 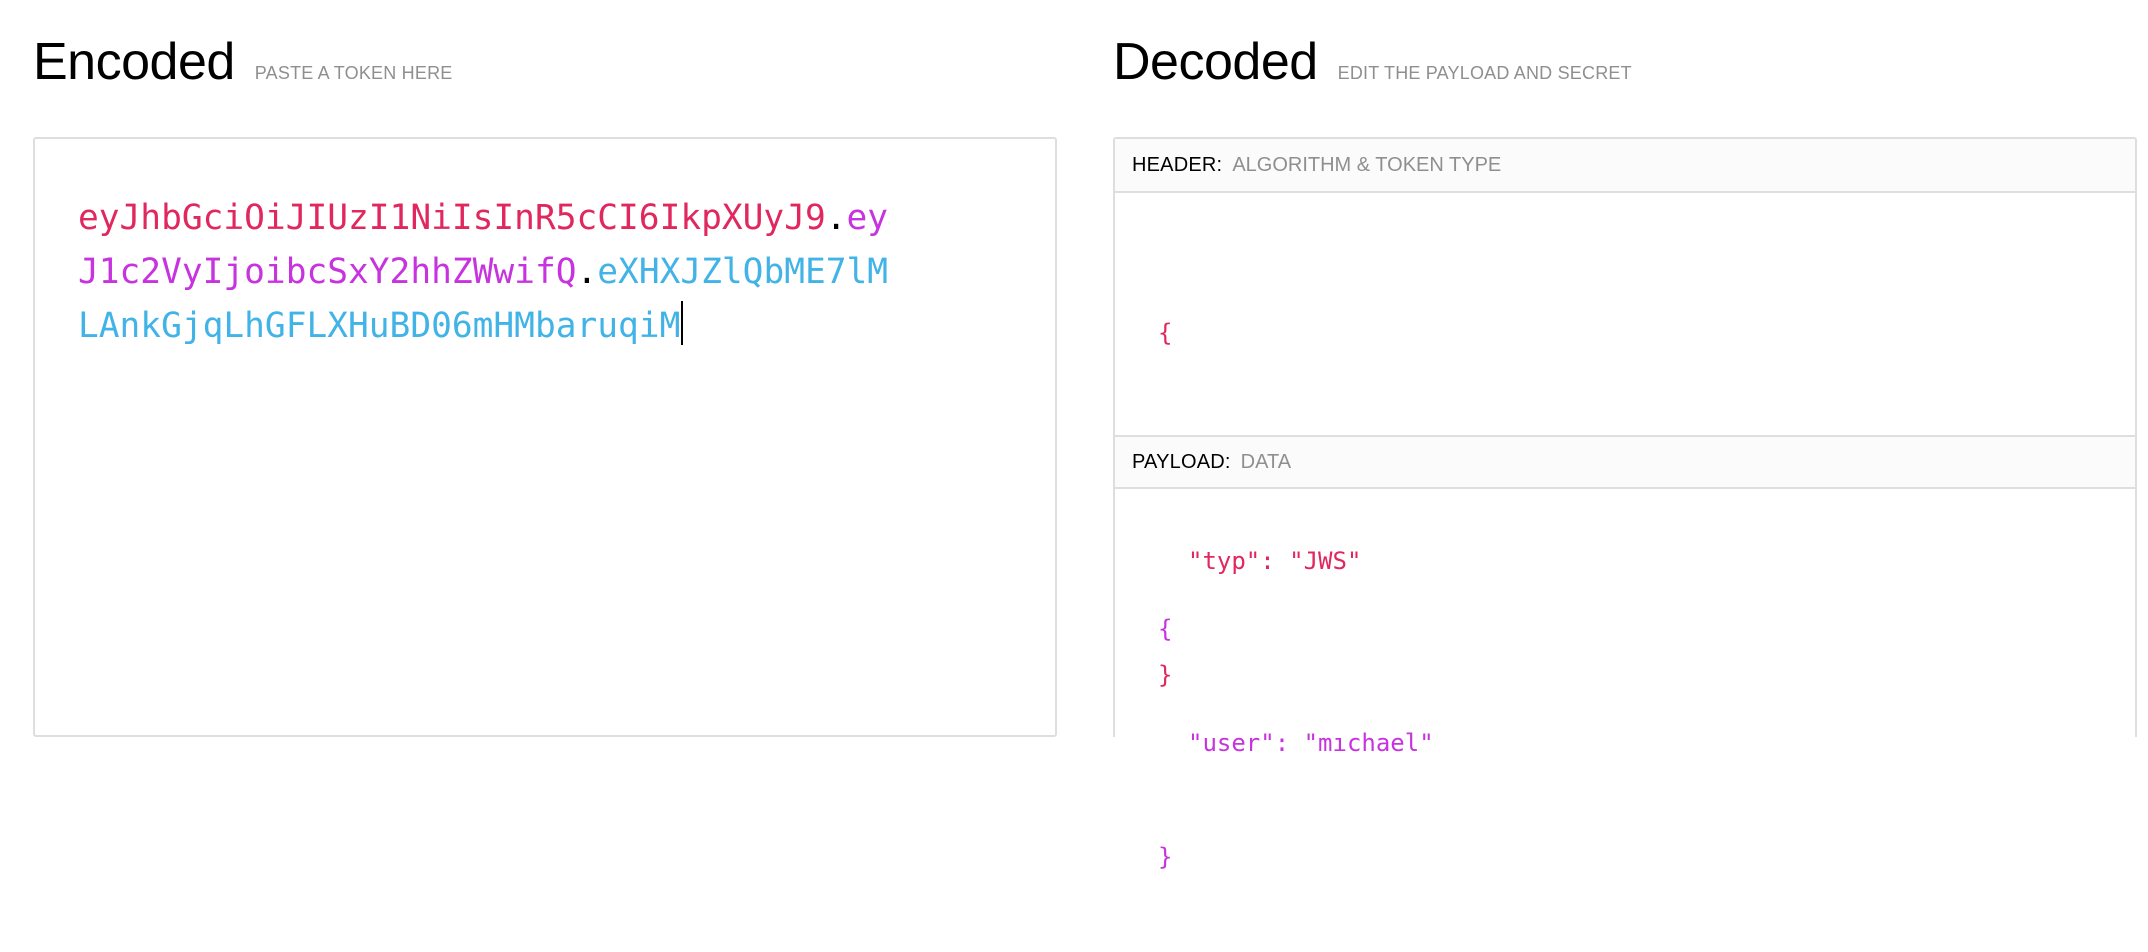 What do you see at coordinates (1372, 62) in the screenshot?
I see `decoded-heading: Decoded EDIT THE PAYLOAD AND SECRET` at bounding box center [1372, 62].